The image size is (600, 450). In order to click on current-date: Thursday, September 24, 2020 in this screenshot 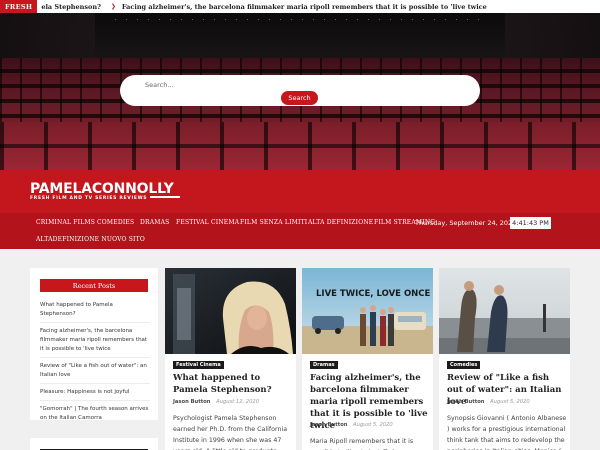, I will do `click(466, 223)`.